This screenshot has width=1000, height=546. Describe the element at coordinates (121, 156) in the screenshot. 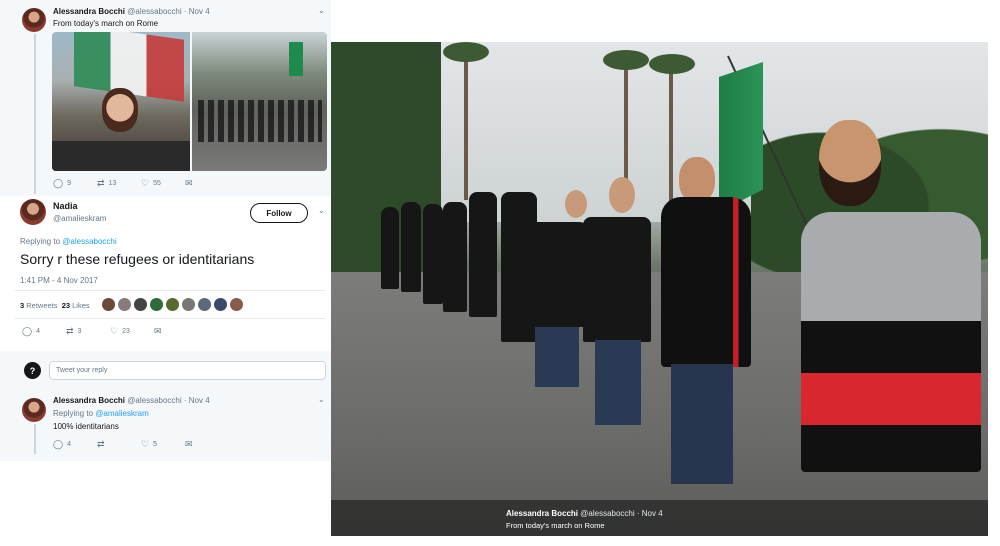

I see `body-graphic` at that location.